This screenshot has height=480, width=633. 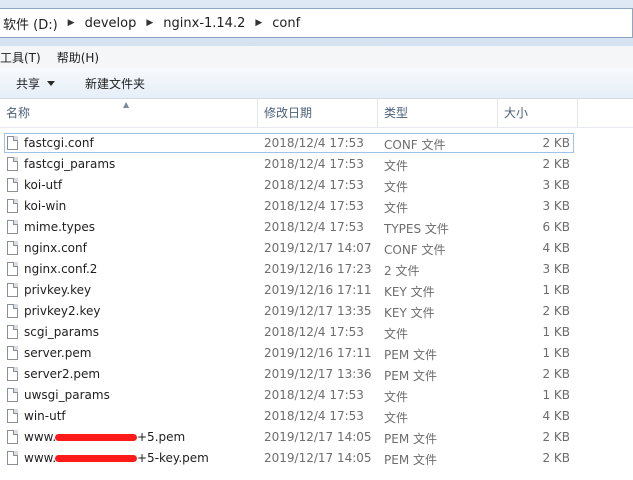 I want to click on chevron-down-icon, so click(x=51, y=83).